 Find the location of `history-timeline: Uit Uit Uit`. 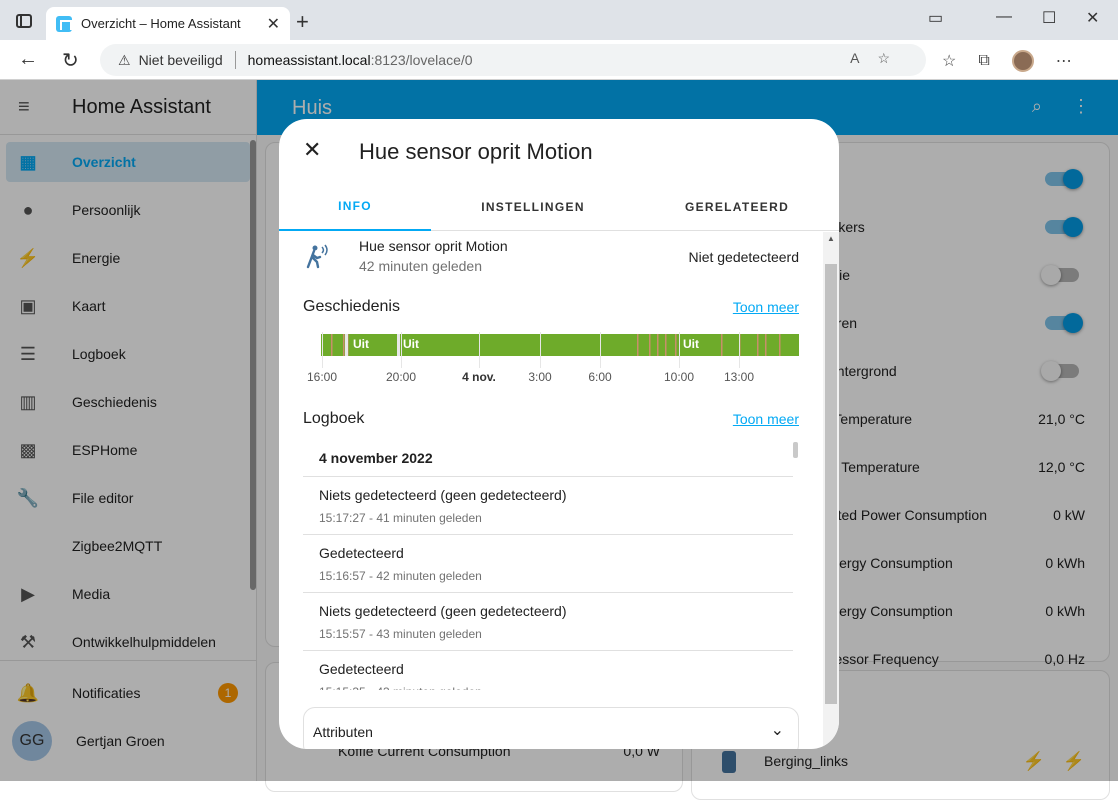

history-timeline: Uit Uit Uit is located at coordinates (560, 345).